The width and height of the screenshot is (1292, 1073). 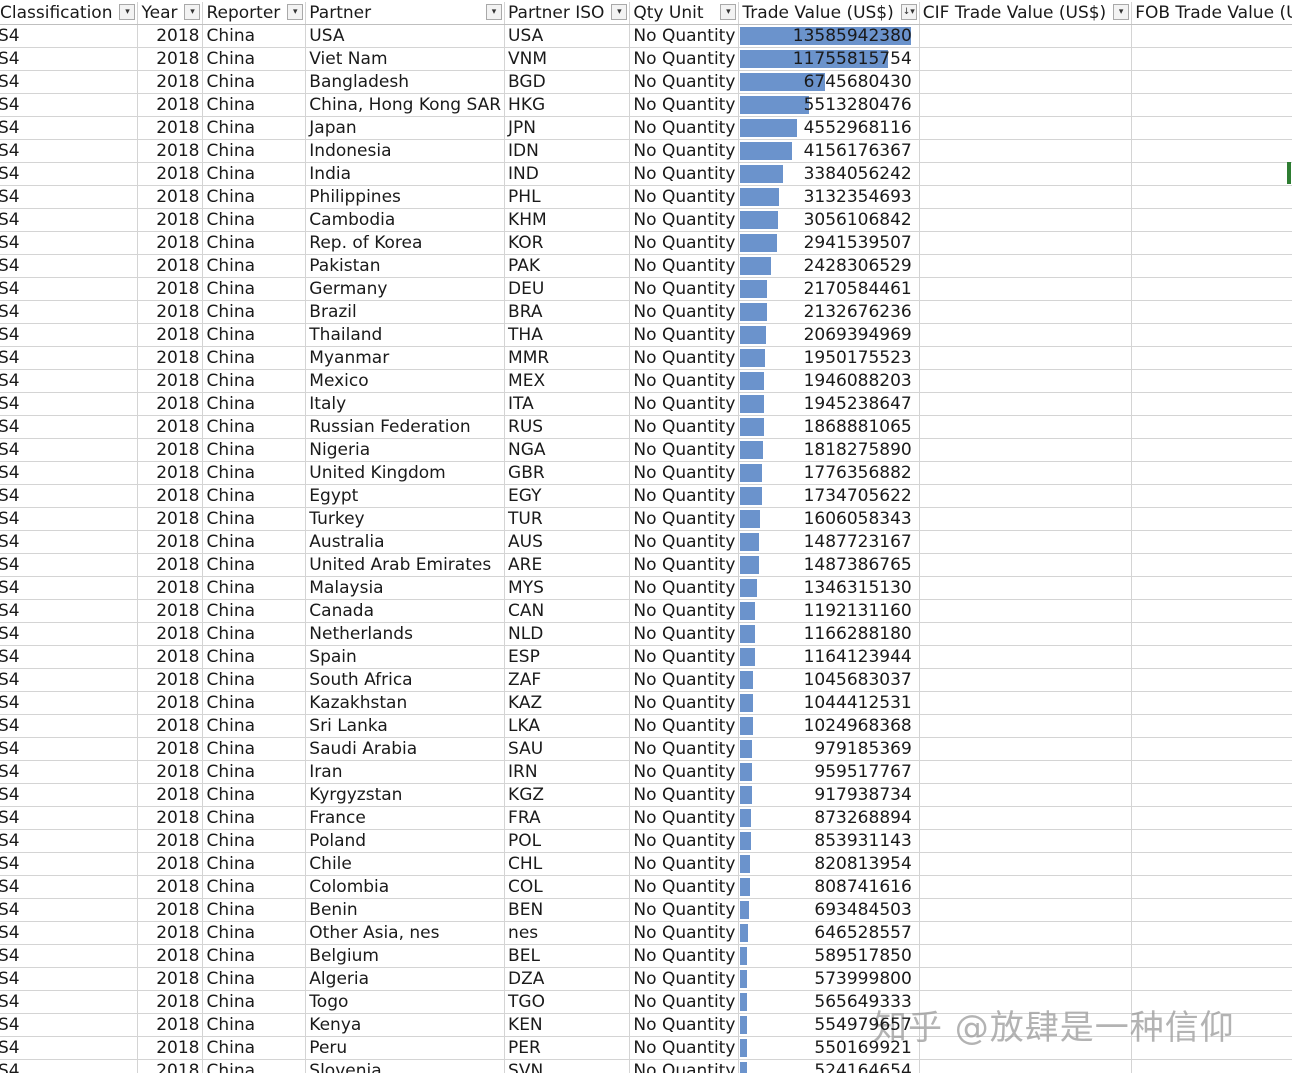 I want to click on cell-partner: Belgium, so click(x=405, y=956).